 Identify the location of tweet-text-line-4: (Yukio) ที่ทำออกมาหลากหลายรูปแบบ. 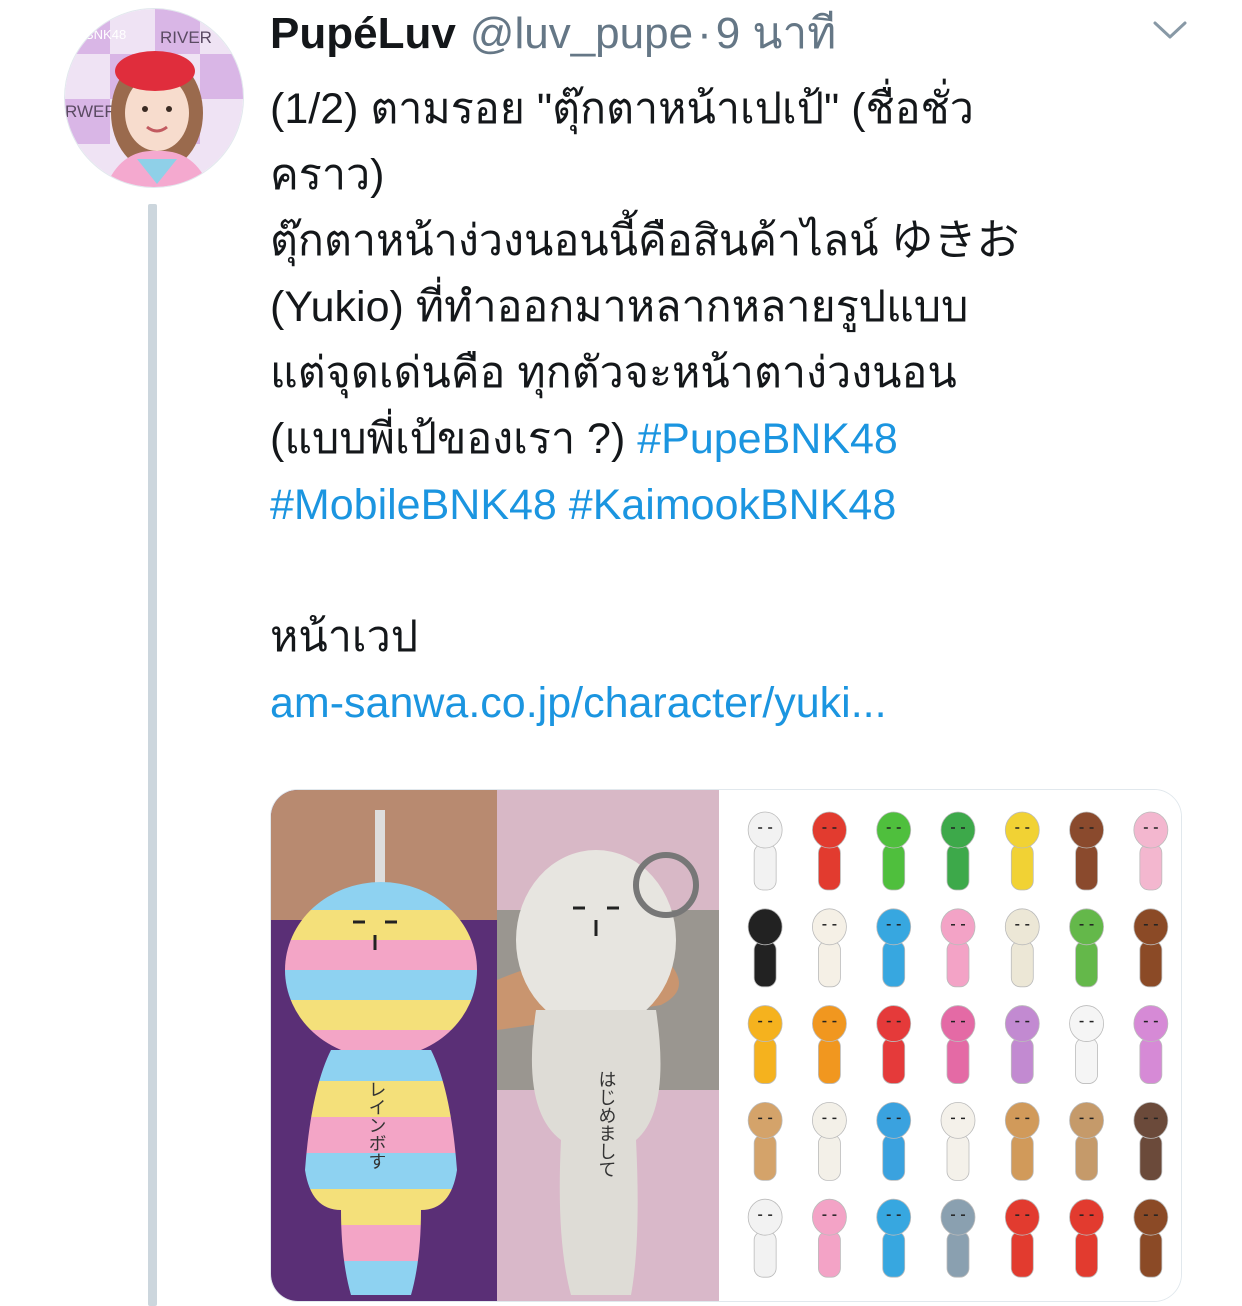
(619, 307).